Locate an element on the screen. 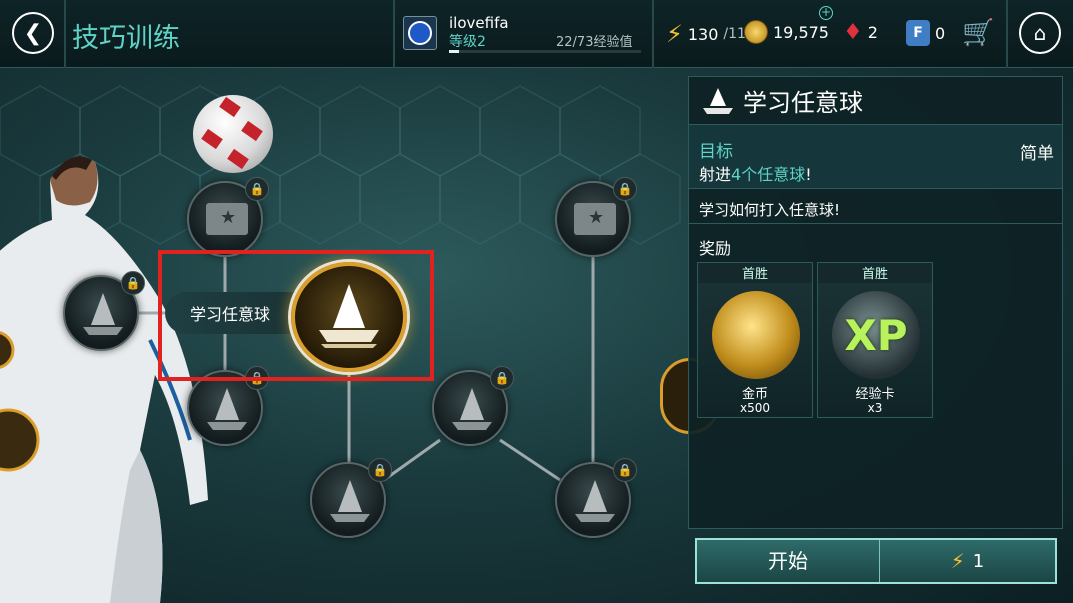 Image resolution: width=1073 pixels, height=603 pixels. skill-node-reward-chest-1: 🔒 is located at coordinates (228, 217).